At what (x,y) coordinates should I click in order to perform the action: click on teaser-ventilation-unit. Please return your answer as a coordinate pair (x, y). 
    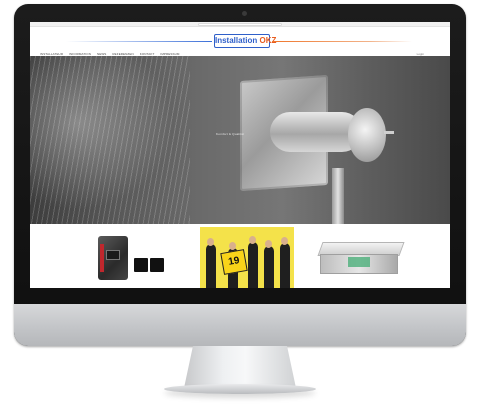
    Looking at the image, I should click on (361, 259).